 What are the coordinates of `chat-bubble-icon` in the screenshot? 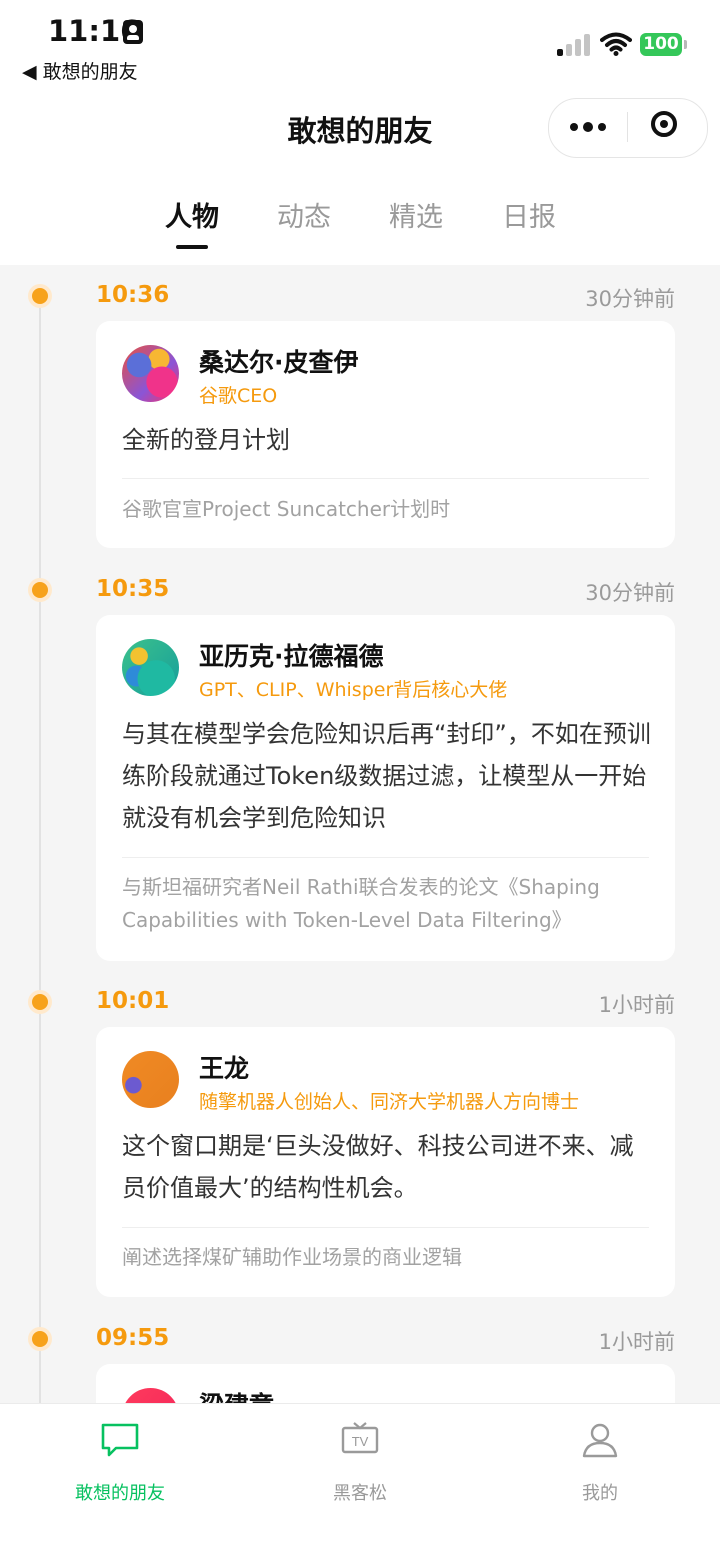 It's located at (120, 1440).